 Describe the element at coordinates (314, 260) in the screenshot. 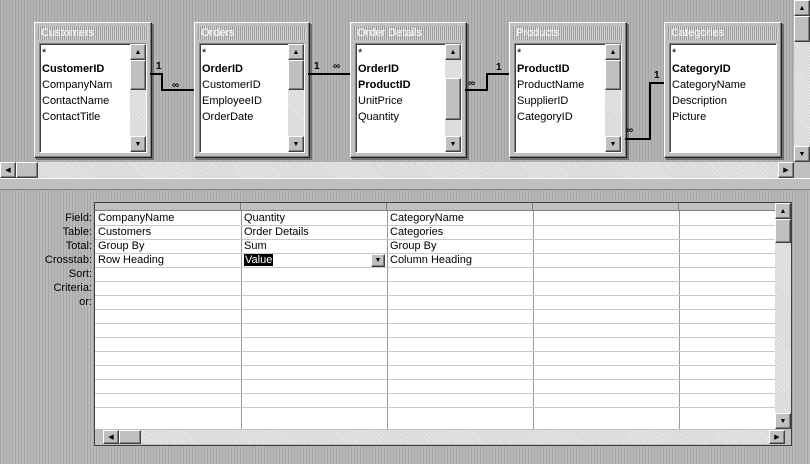

I see `crosstab-combo: Value` at that location.